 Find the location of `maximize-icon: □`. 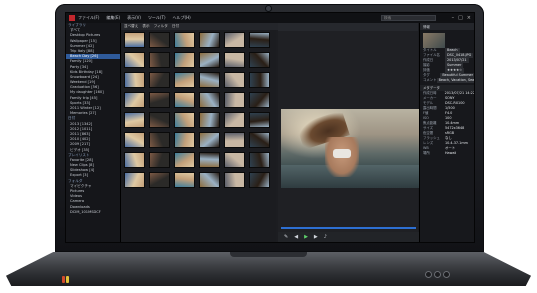

maximize-icon: □ is located at coordinates (460, 18).